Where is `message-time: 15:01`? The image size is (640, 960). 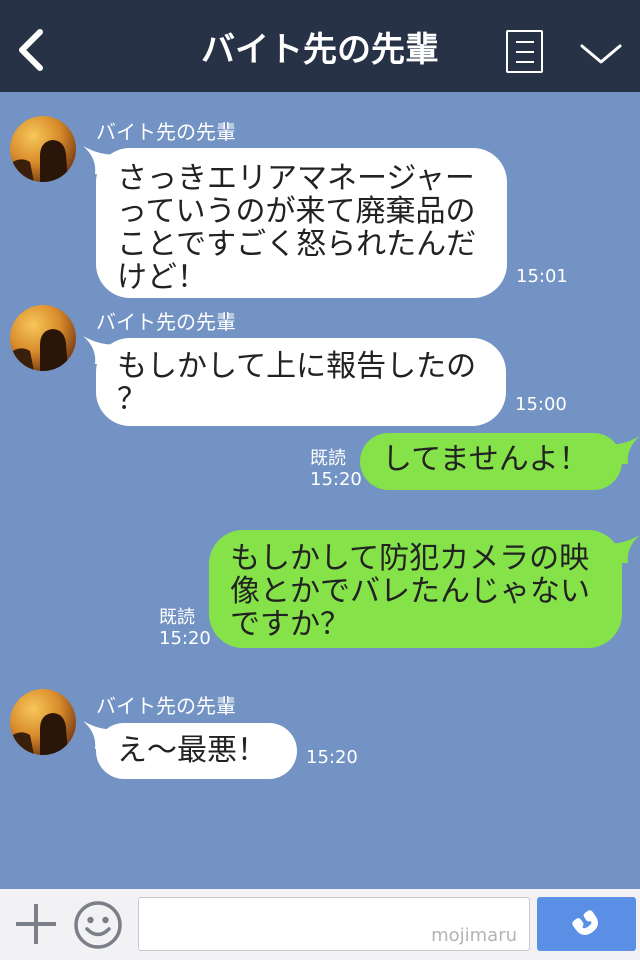 message-time: 15:01 is located at coordinates (542, 276).